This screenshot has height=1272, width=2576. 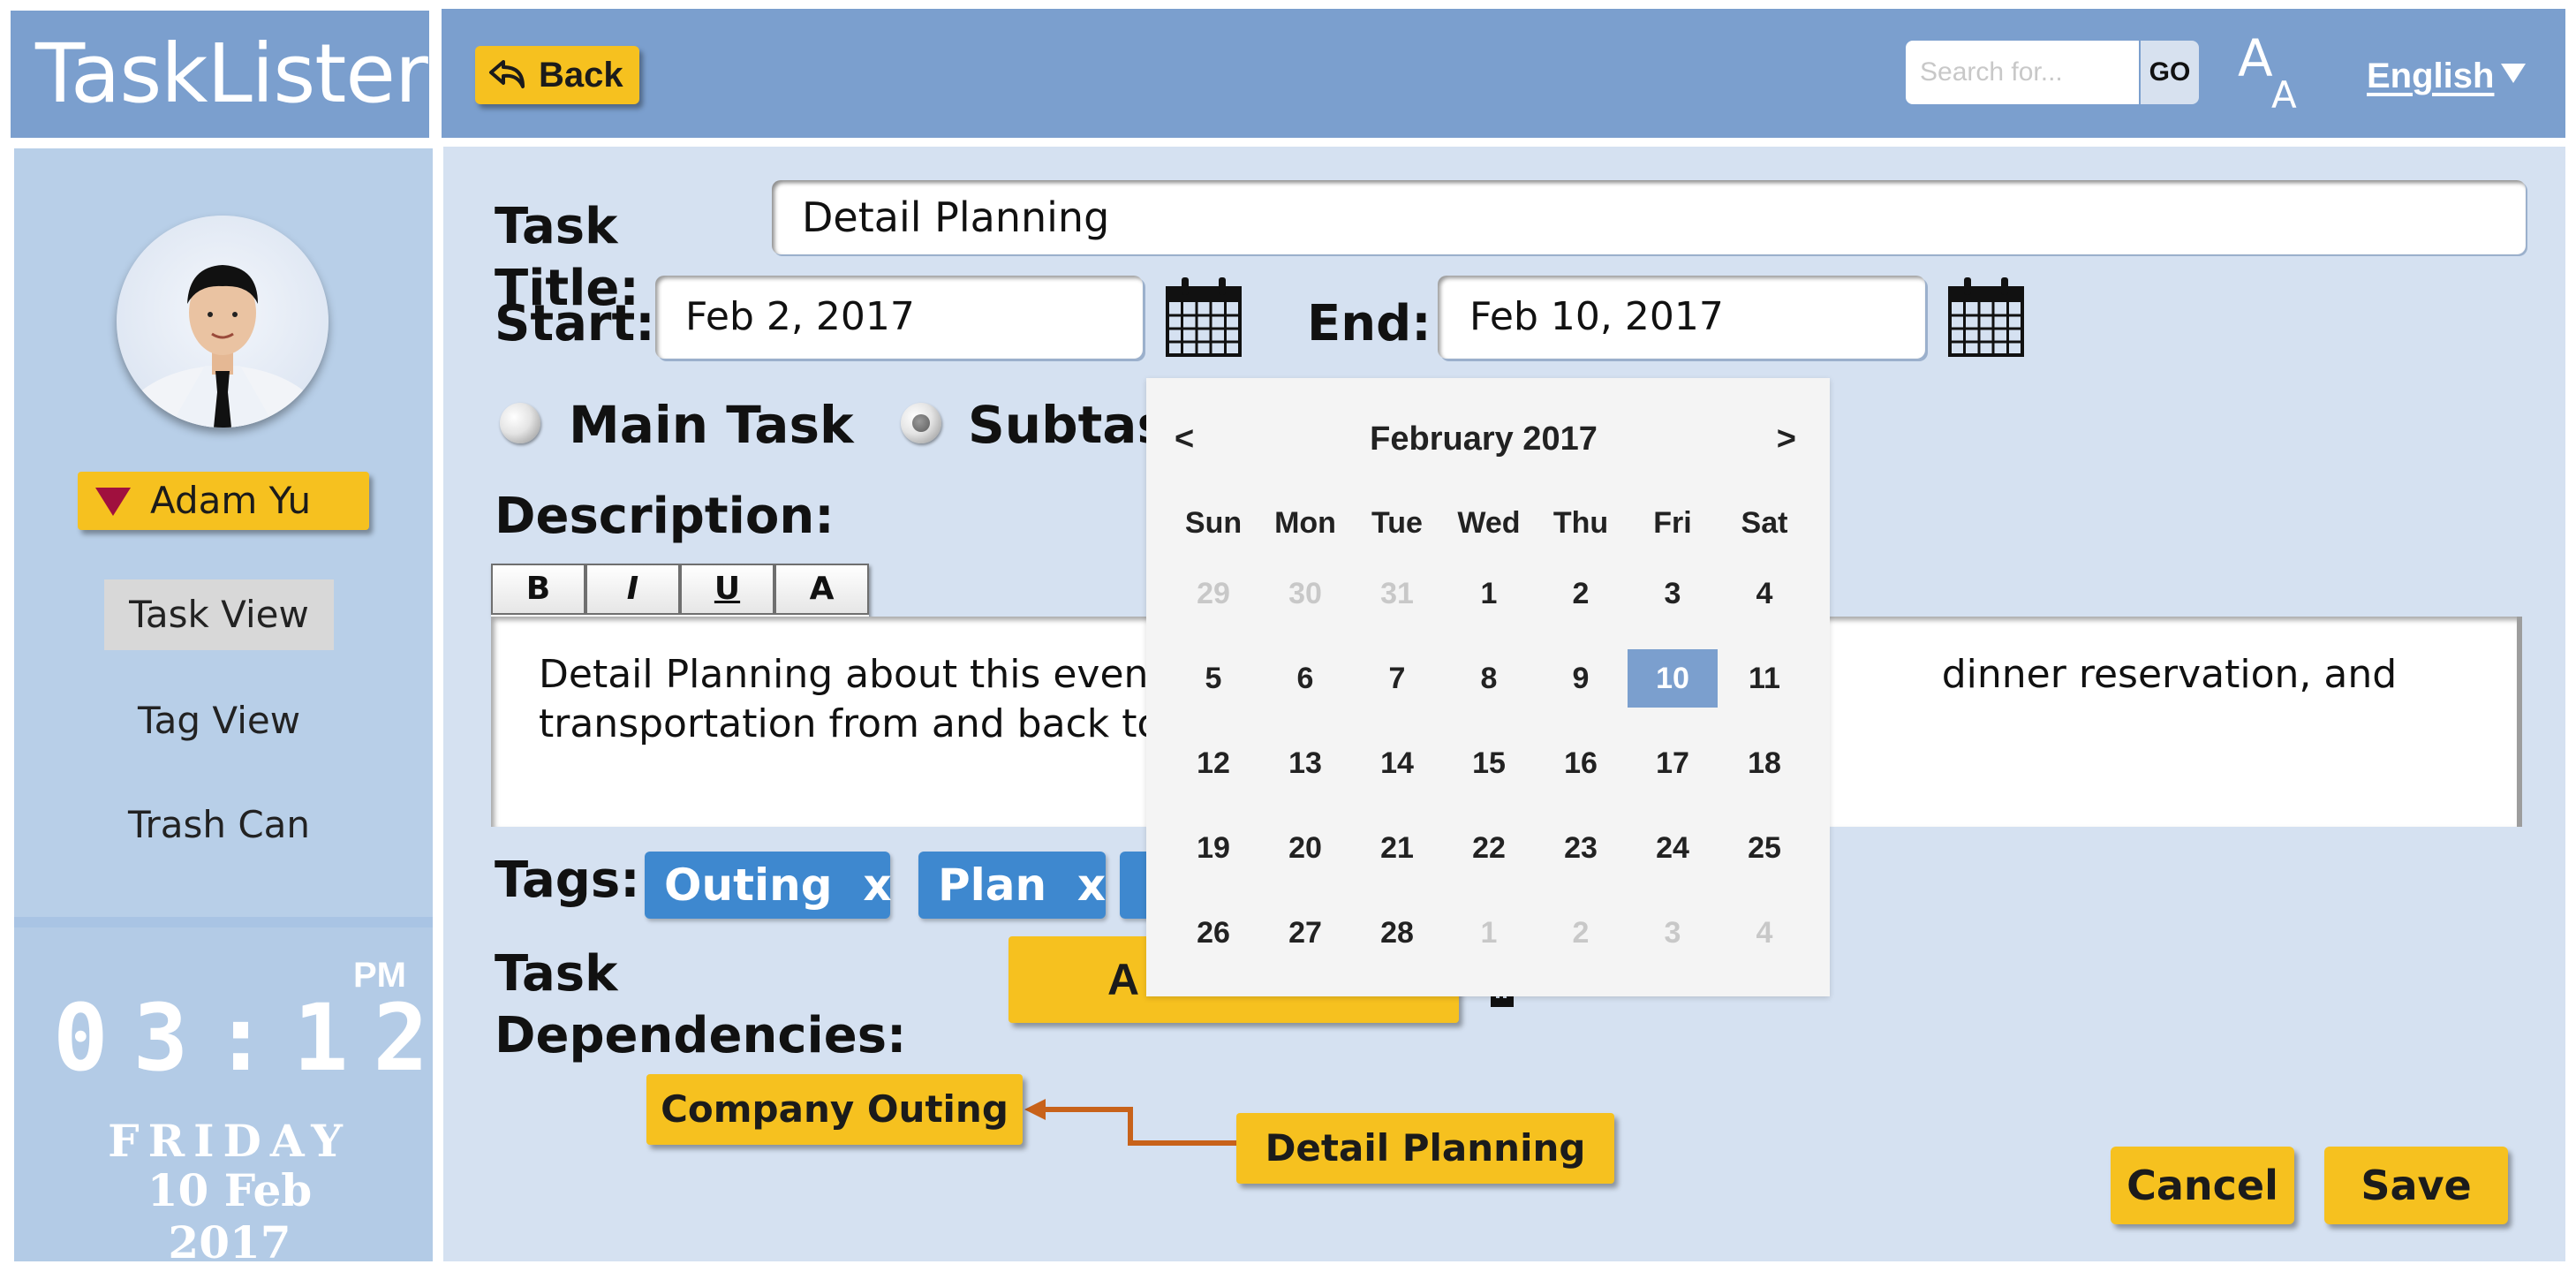 What do you see at coordinates (768, 885) in the screenshot?
I see `tag-chip-outing: Outing x` at bounding box center [768, 885].